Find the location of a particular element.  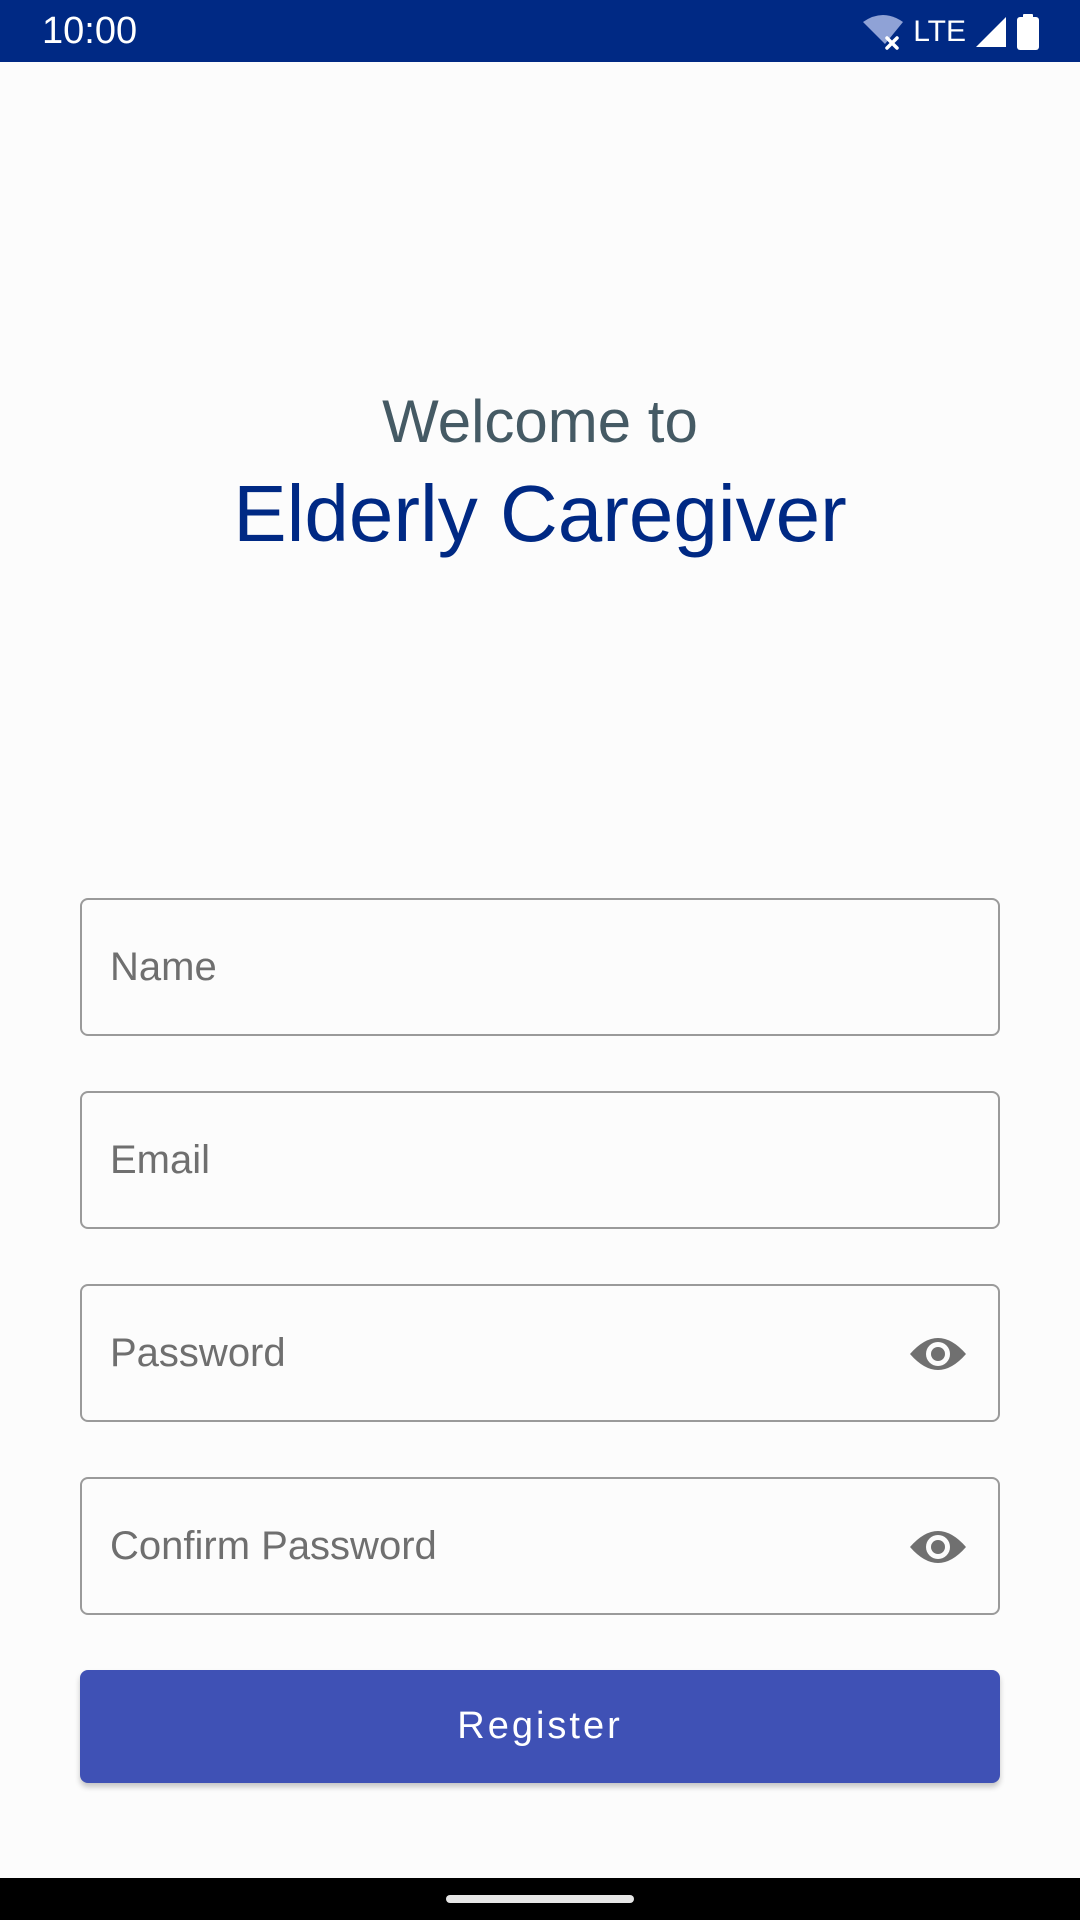

welcome-text: Welcome to is located at coordinates (540, 421).